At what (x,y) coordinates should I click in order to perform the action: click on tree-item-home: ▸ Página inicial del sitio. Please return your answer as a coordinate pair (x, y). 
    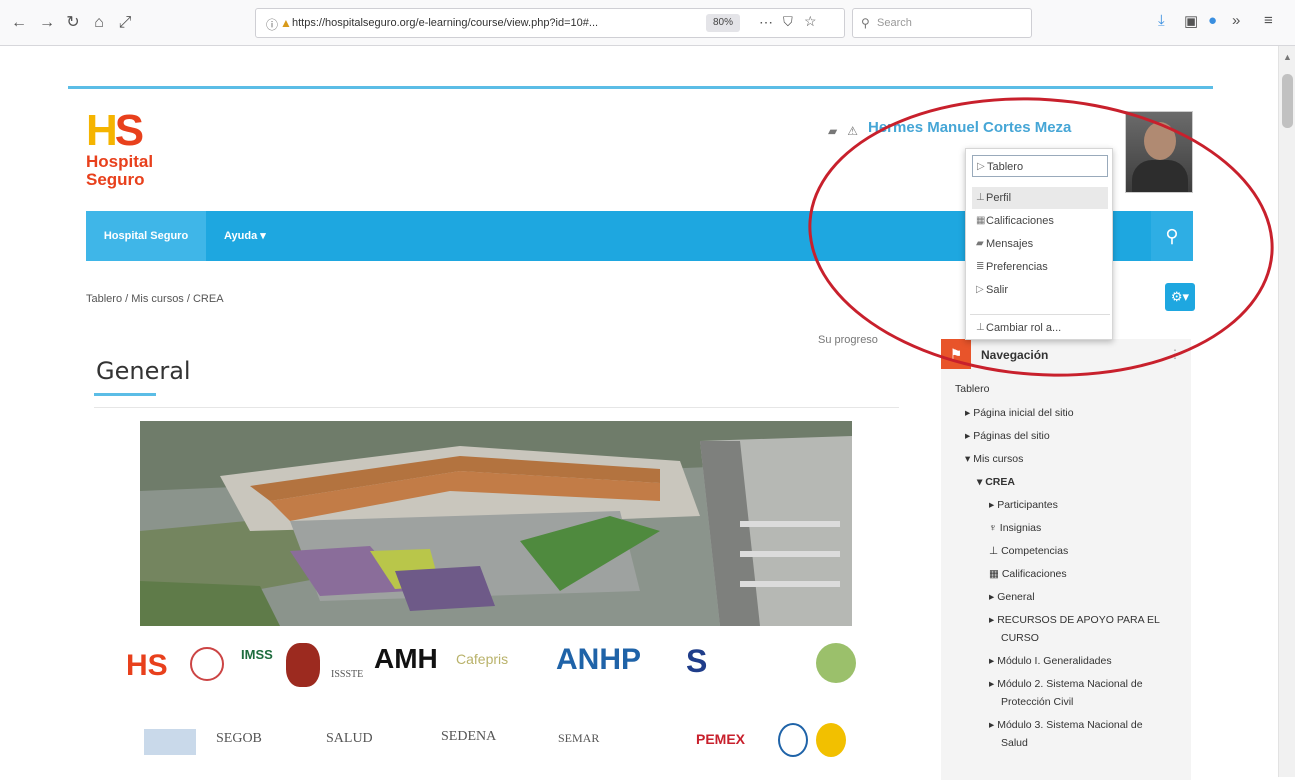
    Looking at the image, I should click on (1019, 413).